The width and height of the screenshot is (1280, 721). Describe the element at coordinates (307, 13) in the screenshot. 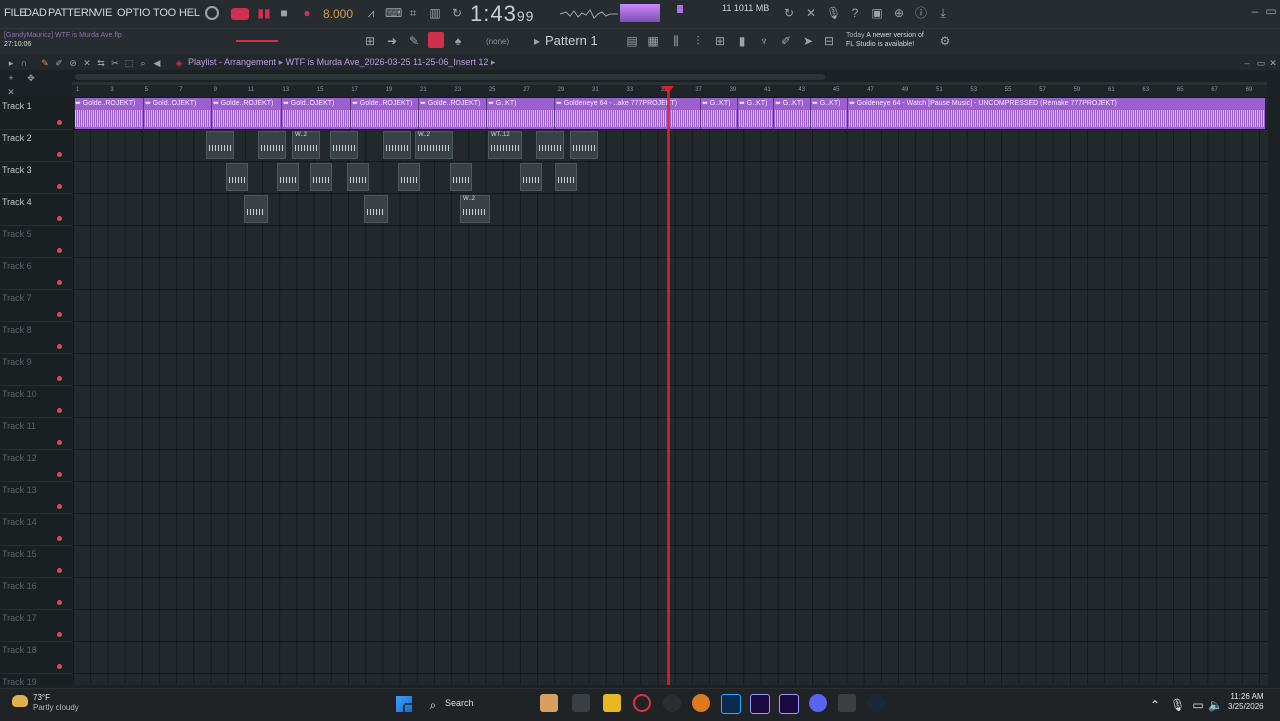

I see `record-icon: ●` at that location.